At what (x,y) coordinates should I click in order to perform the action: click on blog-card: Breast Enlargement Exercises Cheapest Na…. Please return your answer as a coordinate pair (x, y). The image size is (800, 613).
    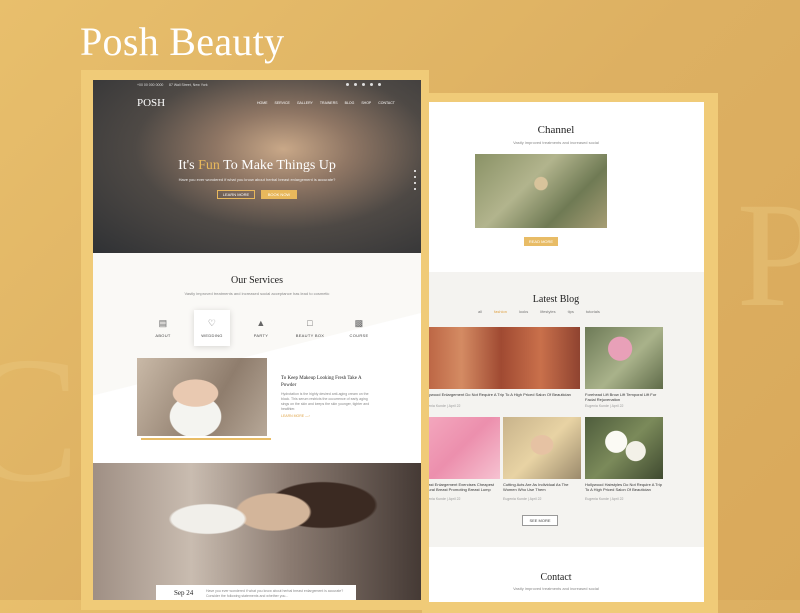
    Looking at the image, I should click on (461, 459).